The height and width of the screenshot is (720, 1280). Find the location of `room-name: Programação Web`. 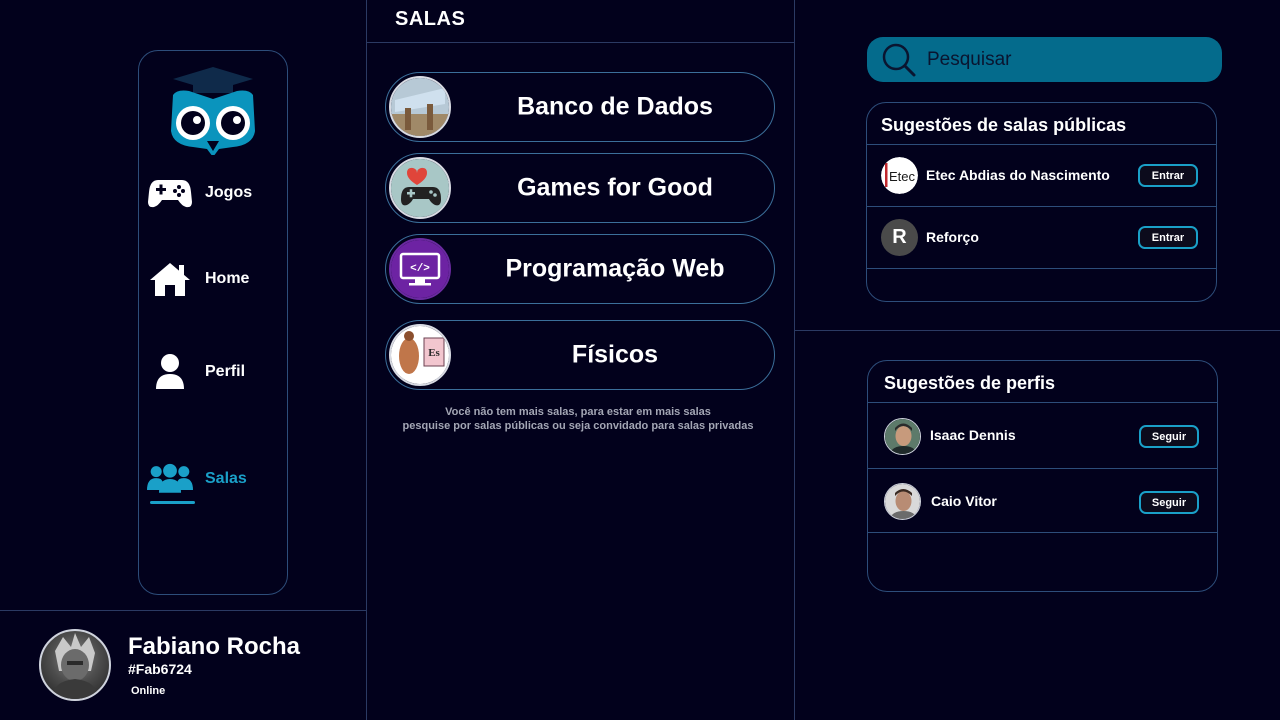

room-name: Programação Web is located at coordinates (615, 268).